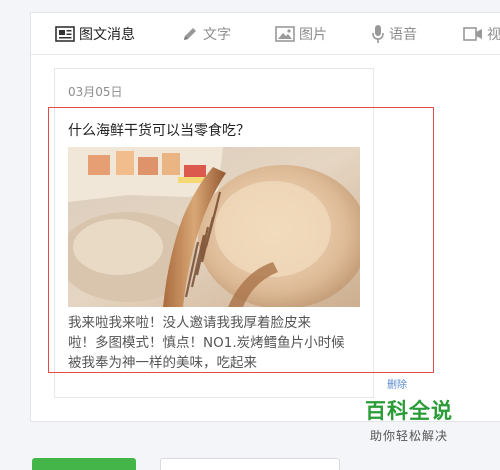  Describe the element at coordinates (397, 383) in the screenshot. I see `delete-link: 删除` at that location.